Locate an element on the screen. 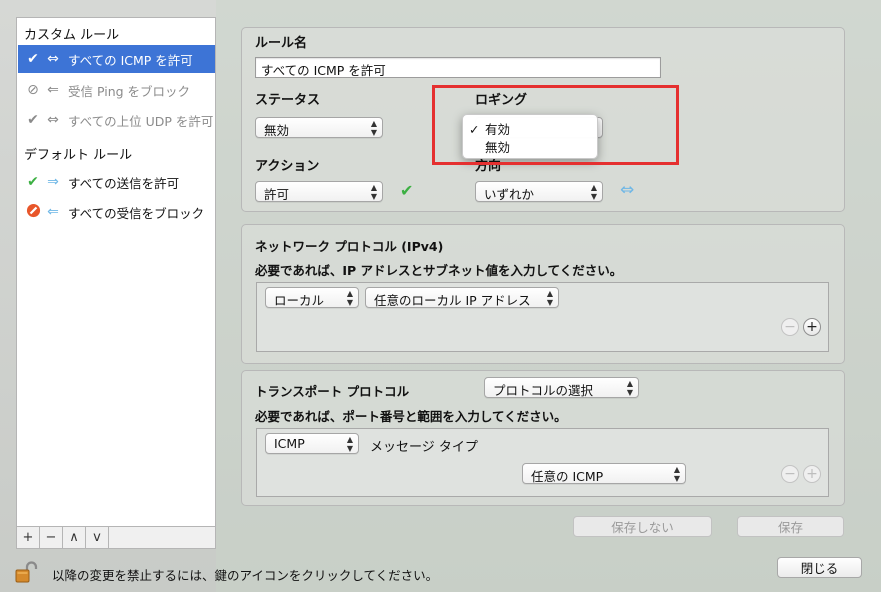 This screenshot has width=881, height=592. sidebar-item-allow-upper-udp: ✔ ⇔ すべての上位 UDP を許可 is located at coordinates (116, 120).